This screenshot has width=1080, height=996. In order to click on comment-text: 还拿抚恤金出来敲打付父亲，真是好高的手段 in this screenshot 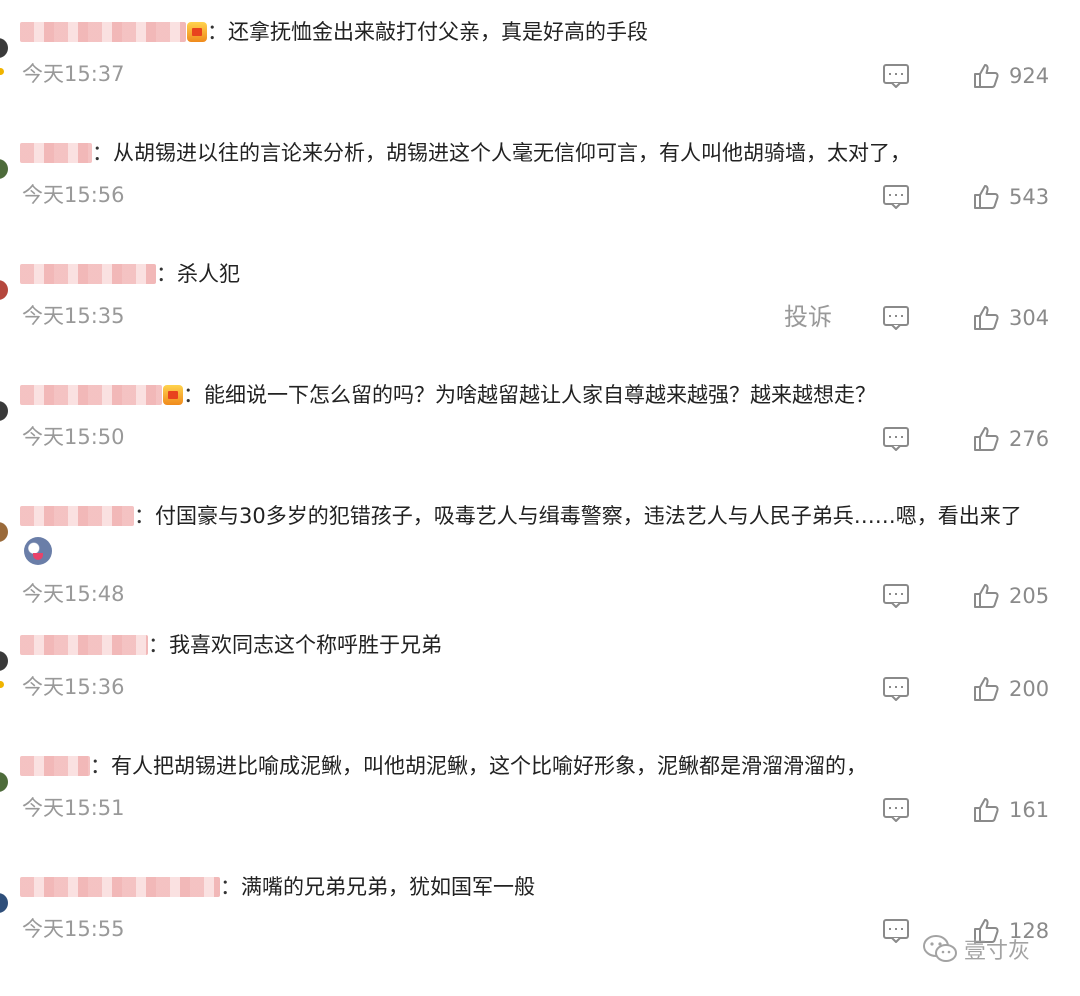, I will do `click(438, 32)`.